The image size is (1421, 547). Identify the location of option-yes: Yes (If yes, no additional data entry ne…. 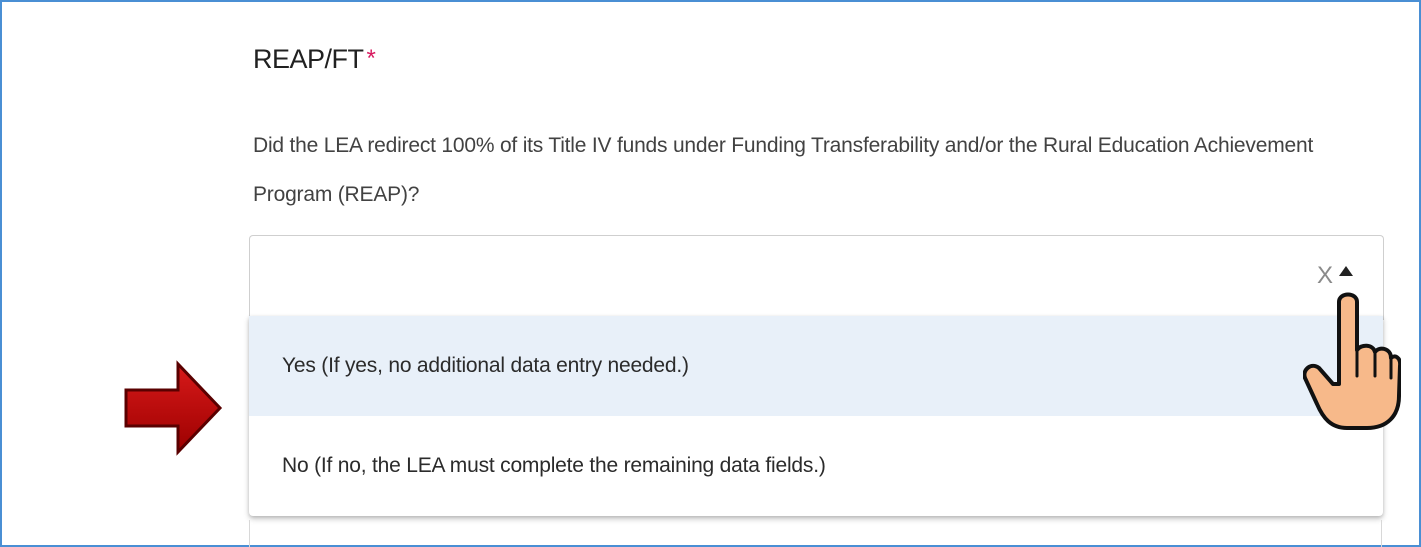
(816, 366).